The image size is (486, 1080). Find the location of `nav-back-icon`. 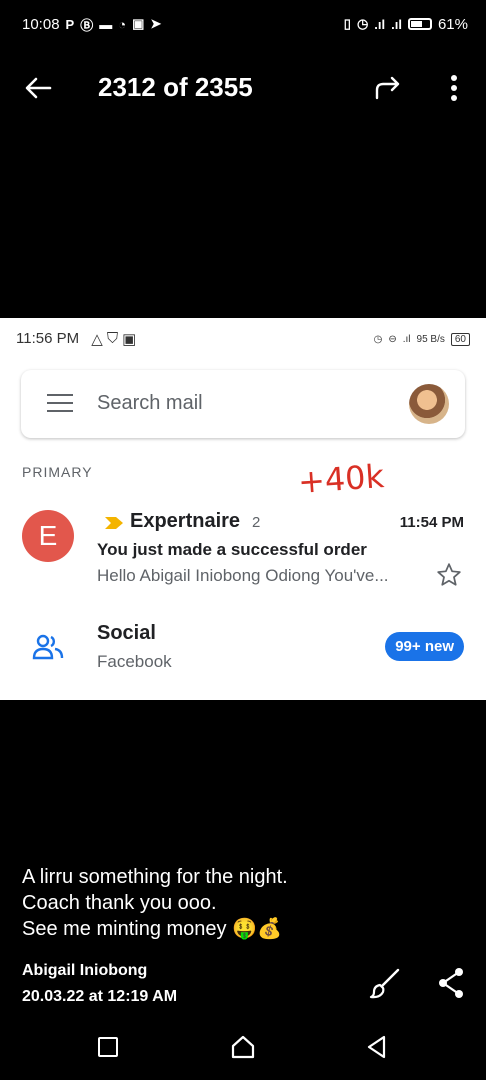

nav-back-icon is located at coordinates (377, 1047).